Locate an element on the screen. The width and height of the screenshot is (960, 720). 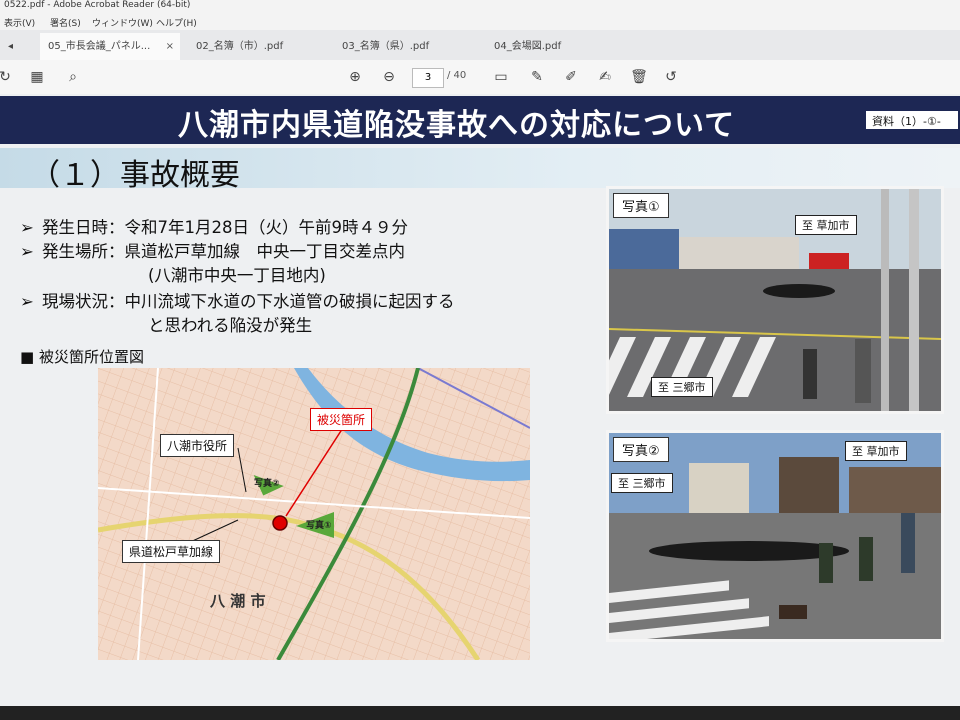
menu-bar: 表示(V) 署名(S) ウィンドウ(W) ヘルプ(H) is located at coordinates (480, 22).